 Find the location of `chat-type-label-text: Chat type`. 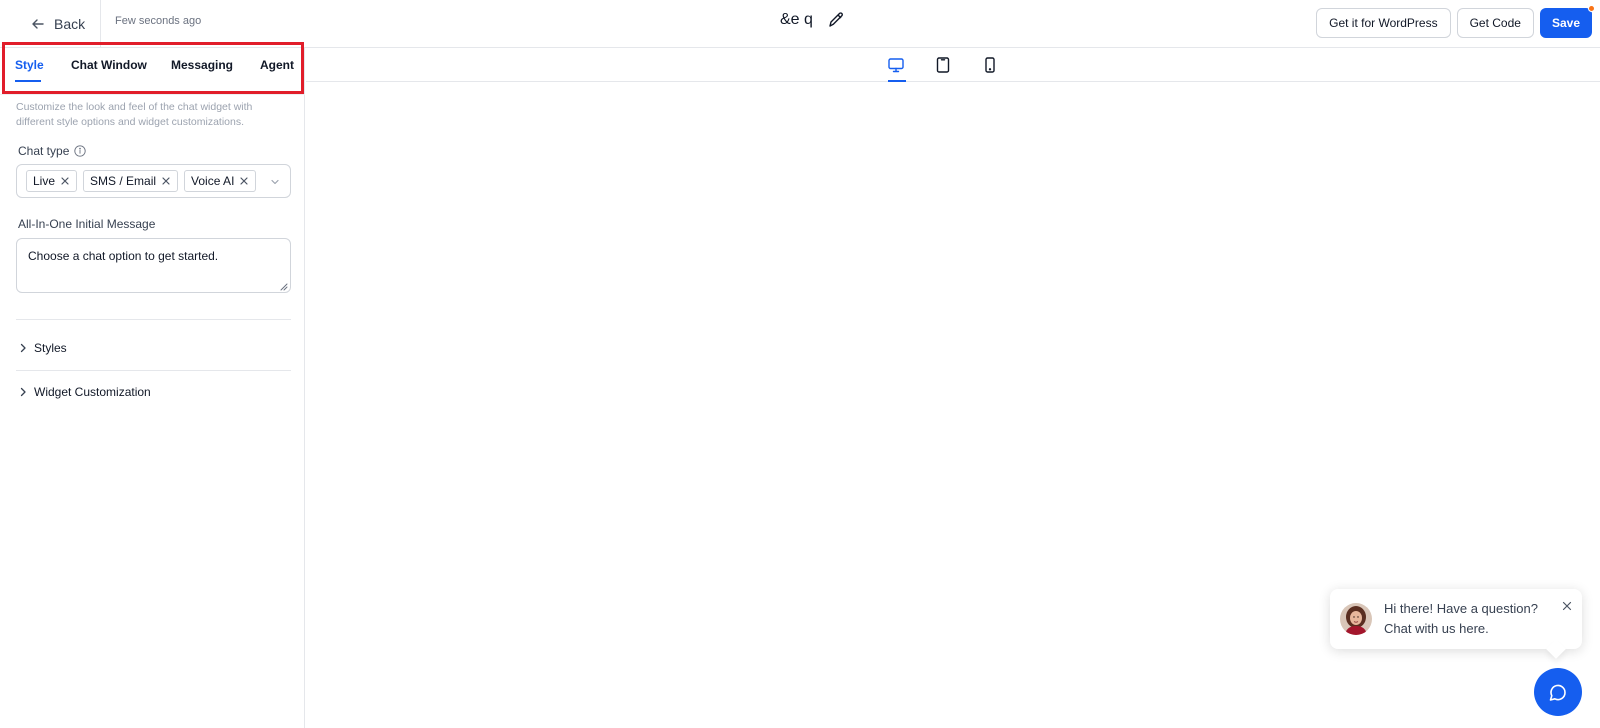

chat-type-label-text: Chat type is located at coordinates (44, 151).